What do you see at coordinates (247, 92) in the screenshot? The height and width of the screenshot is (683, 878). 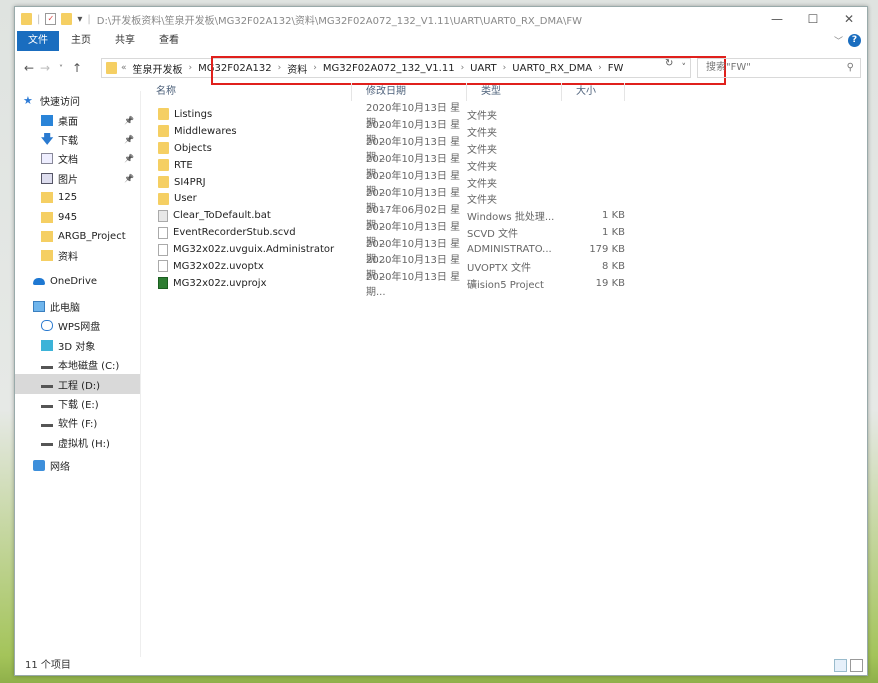 I see `column-name: 名称` at bounding box center [247, 92].